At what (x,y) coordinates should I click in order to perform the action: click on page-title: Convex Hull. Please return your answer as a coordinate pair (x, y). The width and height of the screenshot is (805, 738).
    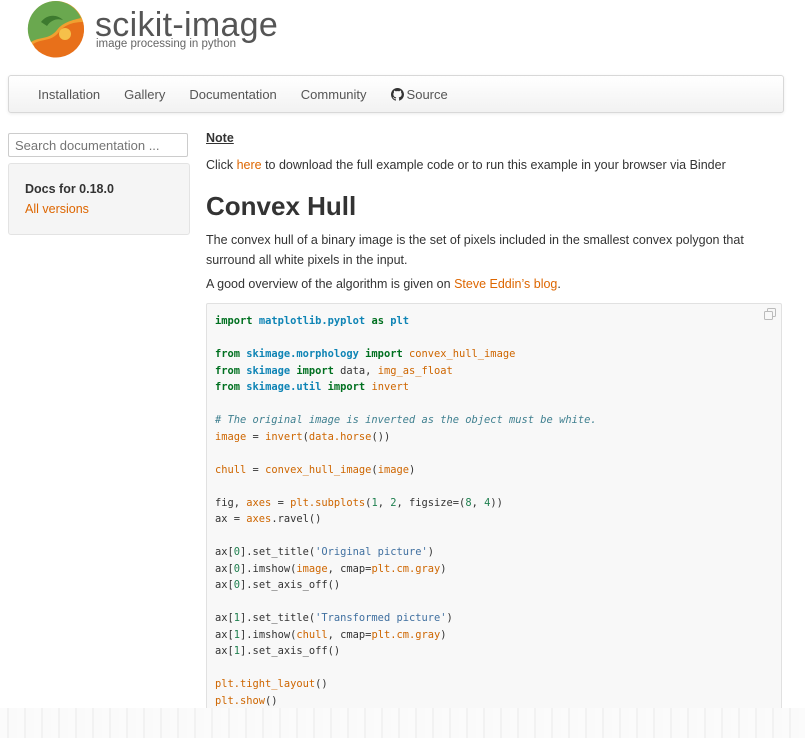
    Looking at the image, I should click on (281, 206).